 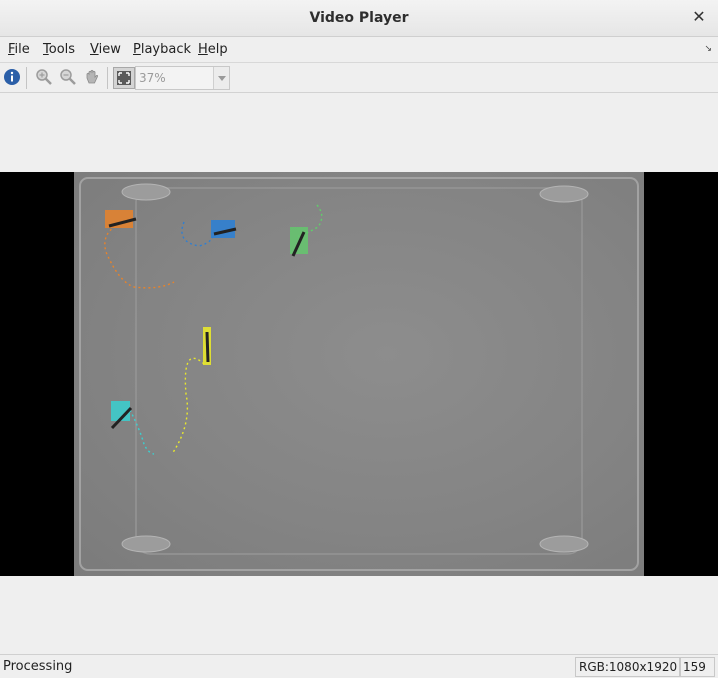 What do you see at coordinates (213, 49) in the screenshot?
I see `menu-help: Help` at bounding box center [213, 49].